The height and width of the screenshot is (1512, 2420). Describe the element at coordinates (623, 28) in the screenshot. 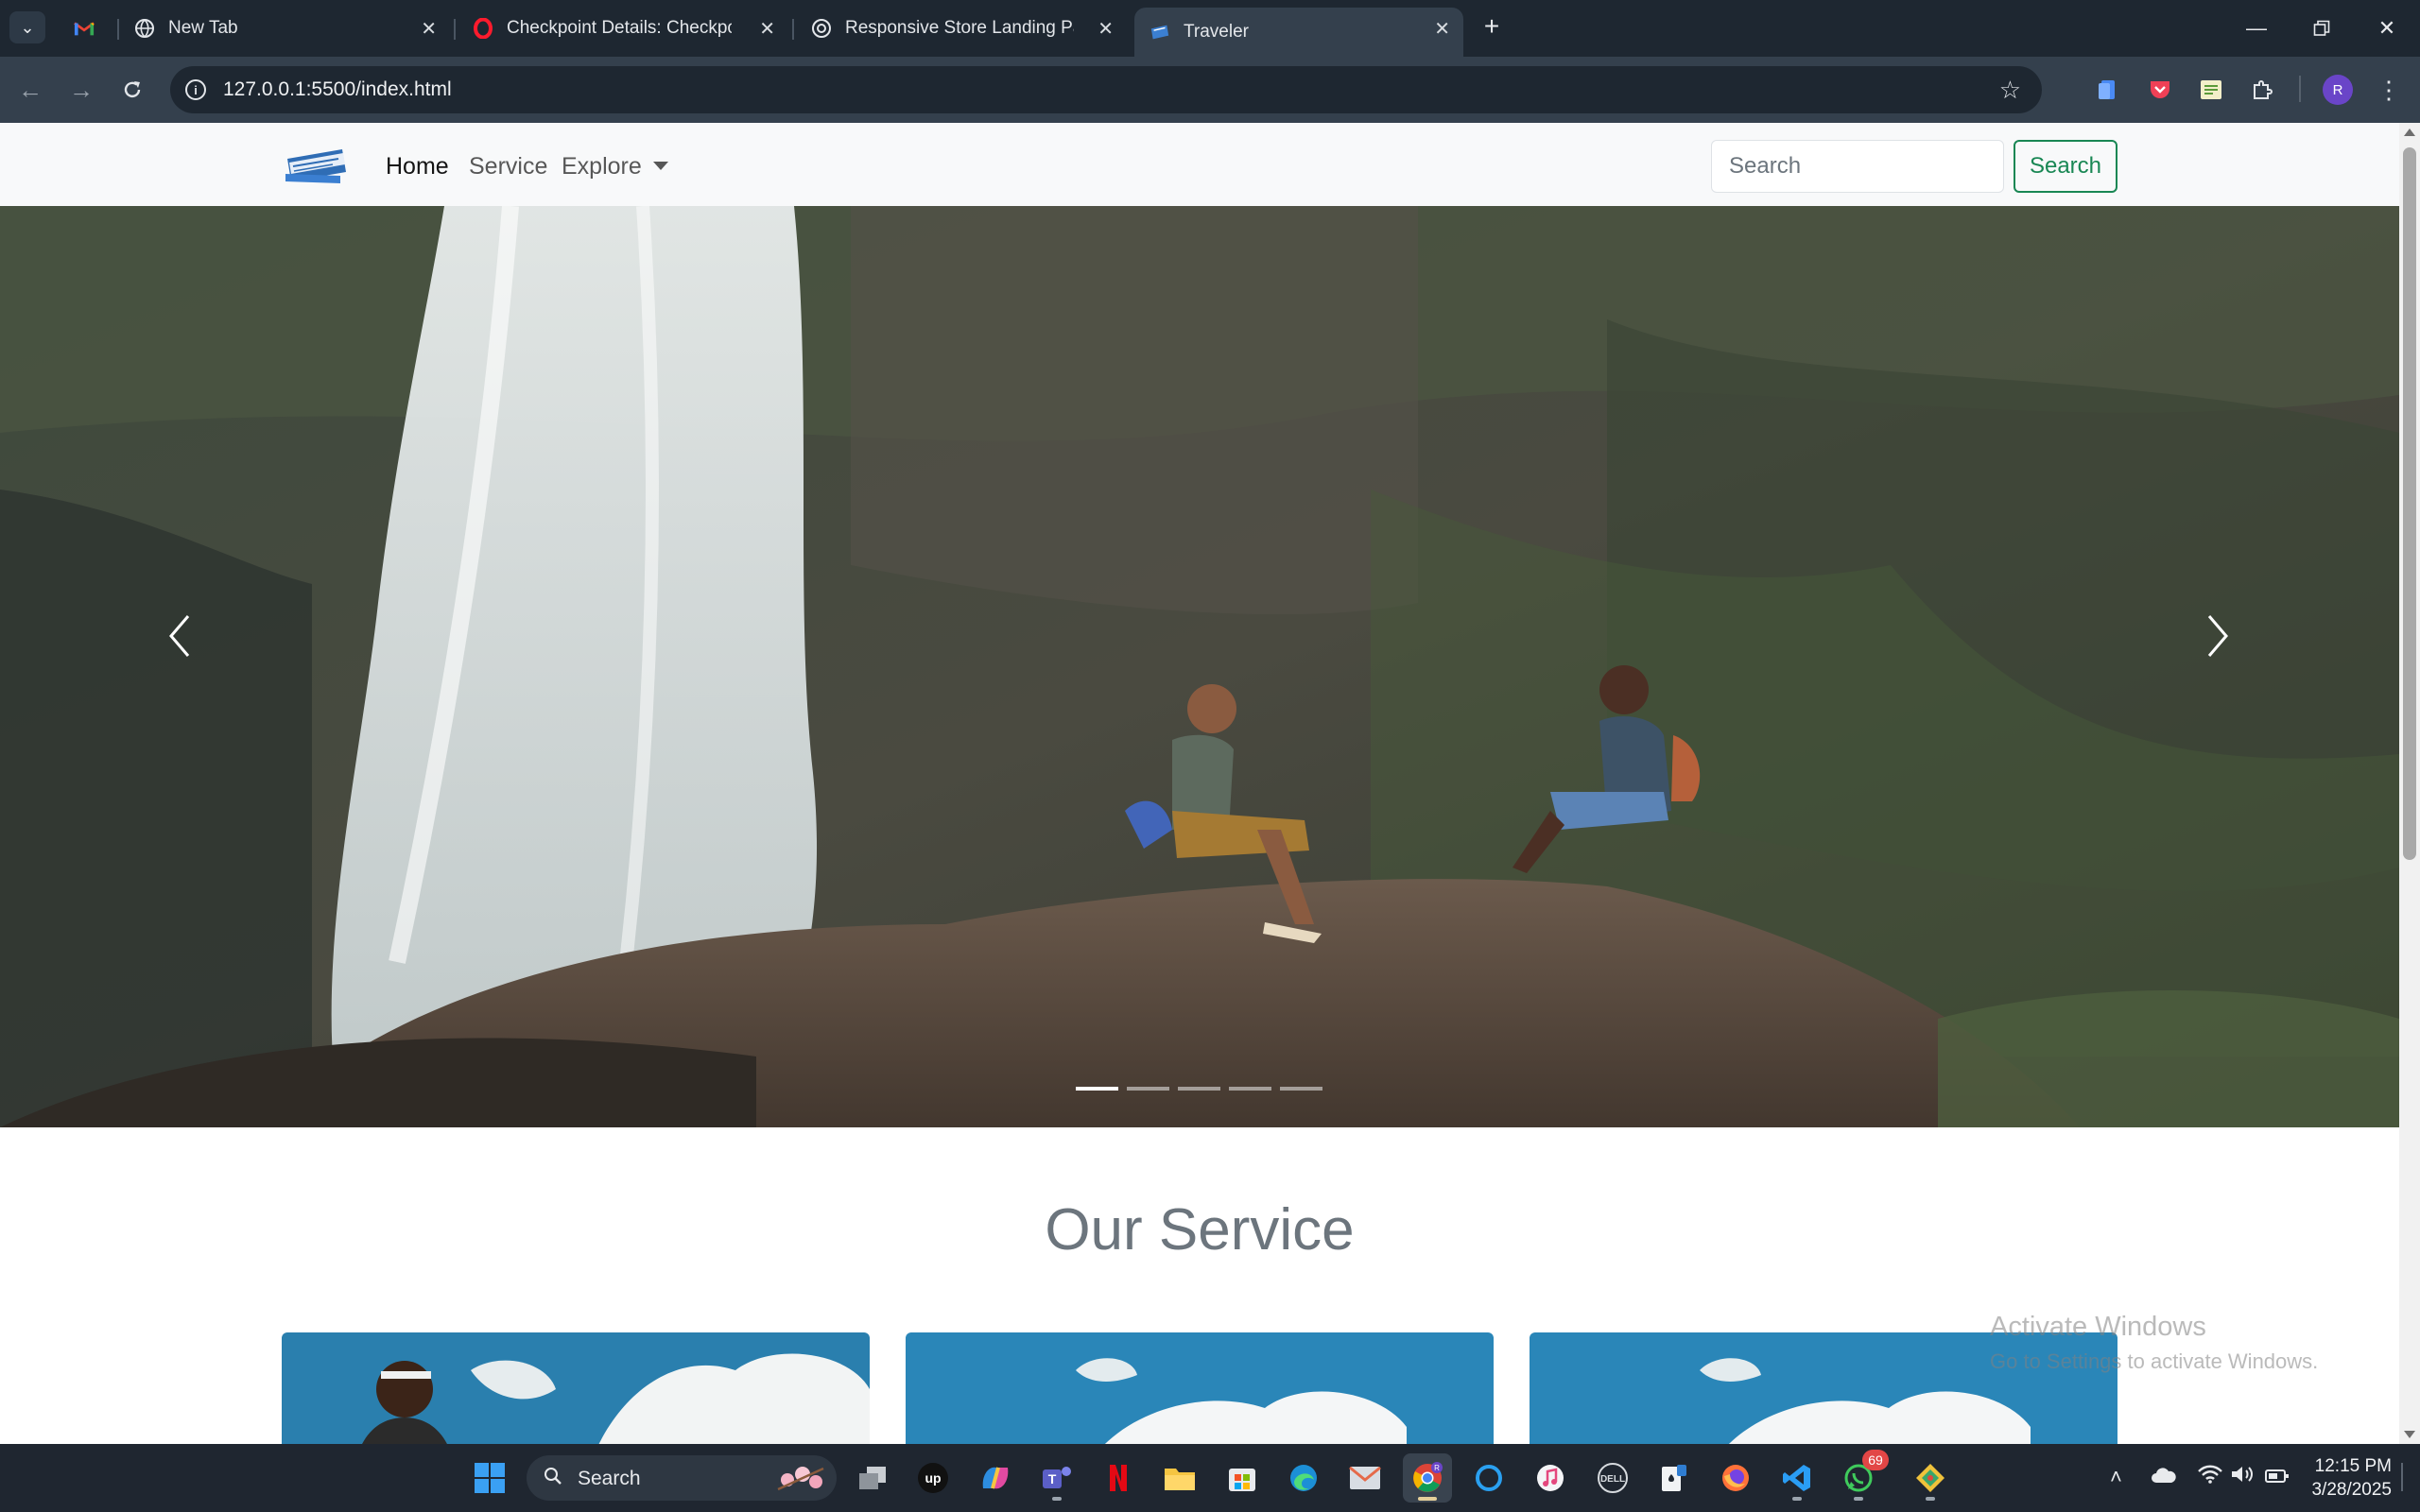

I see `tab-checkpoint: Checkpoint Details: Checkpoint ✕` at that location.